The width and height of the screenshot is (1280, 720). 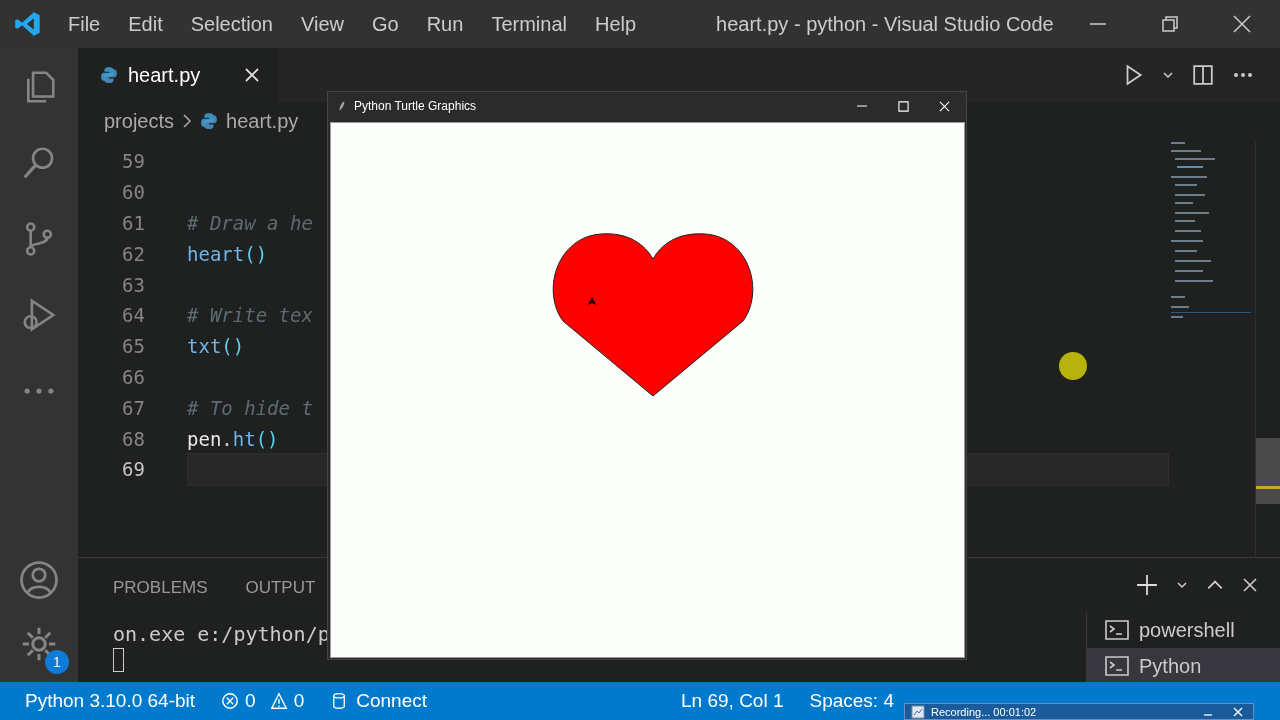 I want to click on chevron-icon, so click(x=187, y=121).